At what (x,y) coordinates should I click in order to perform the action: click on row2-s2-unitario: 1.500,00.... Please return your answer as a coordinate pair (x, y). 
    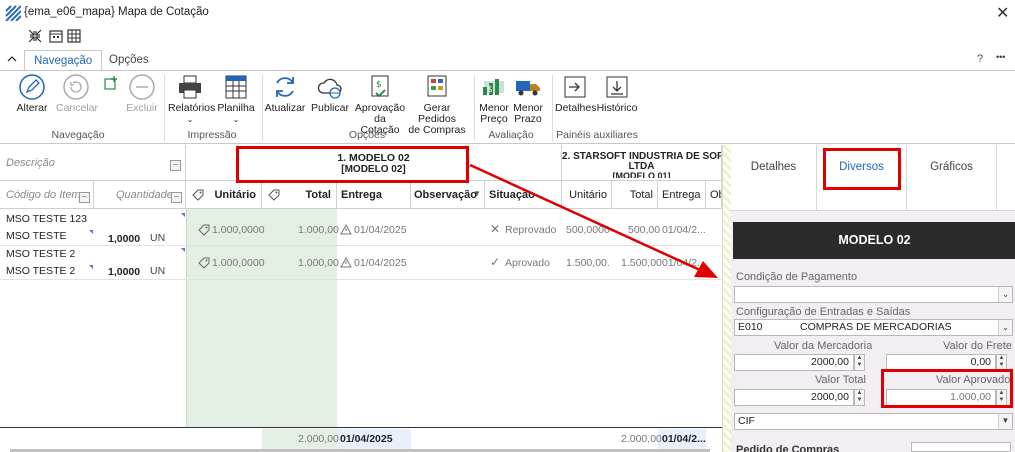
    Looking at the image, I should click on (588, 263).